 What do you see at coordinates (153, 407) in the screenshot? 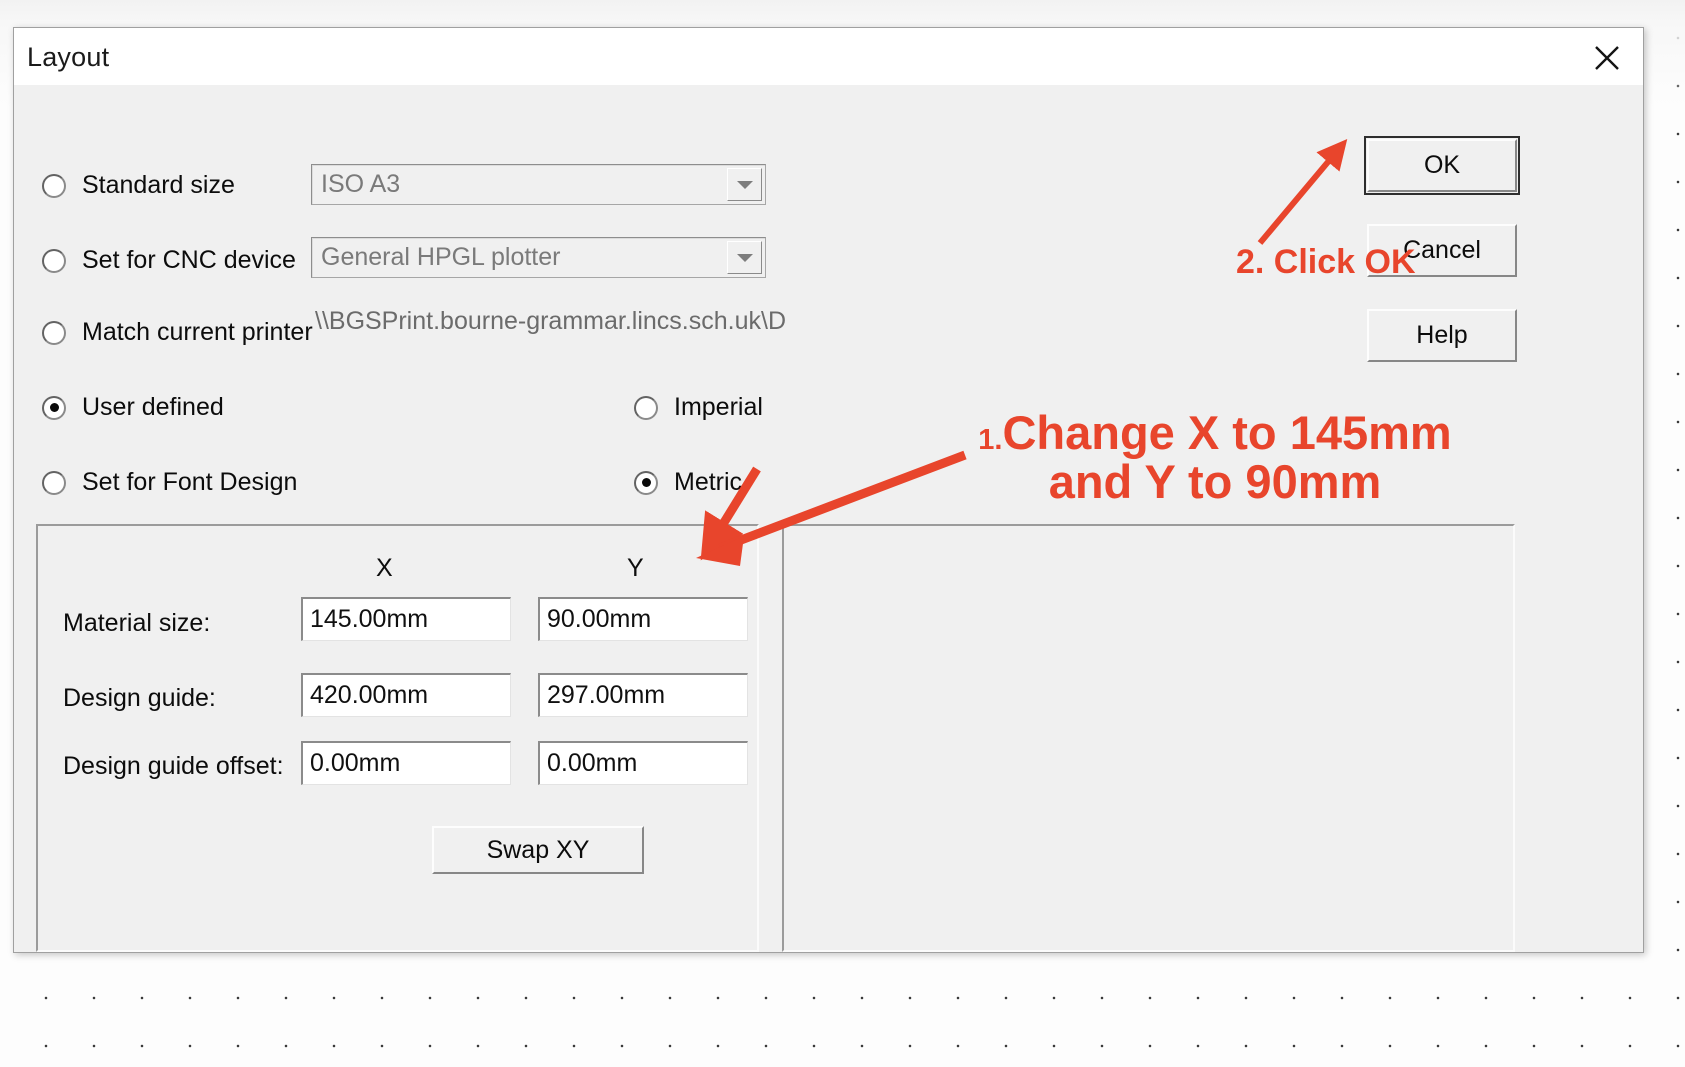
I see `radio-label-user-defined: User defined` at bounding box center [153, 407].